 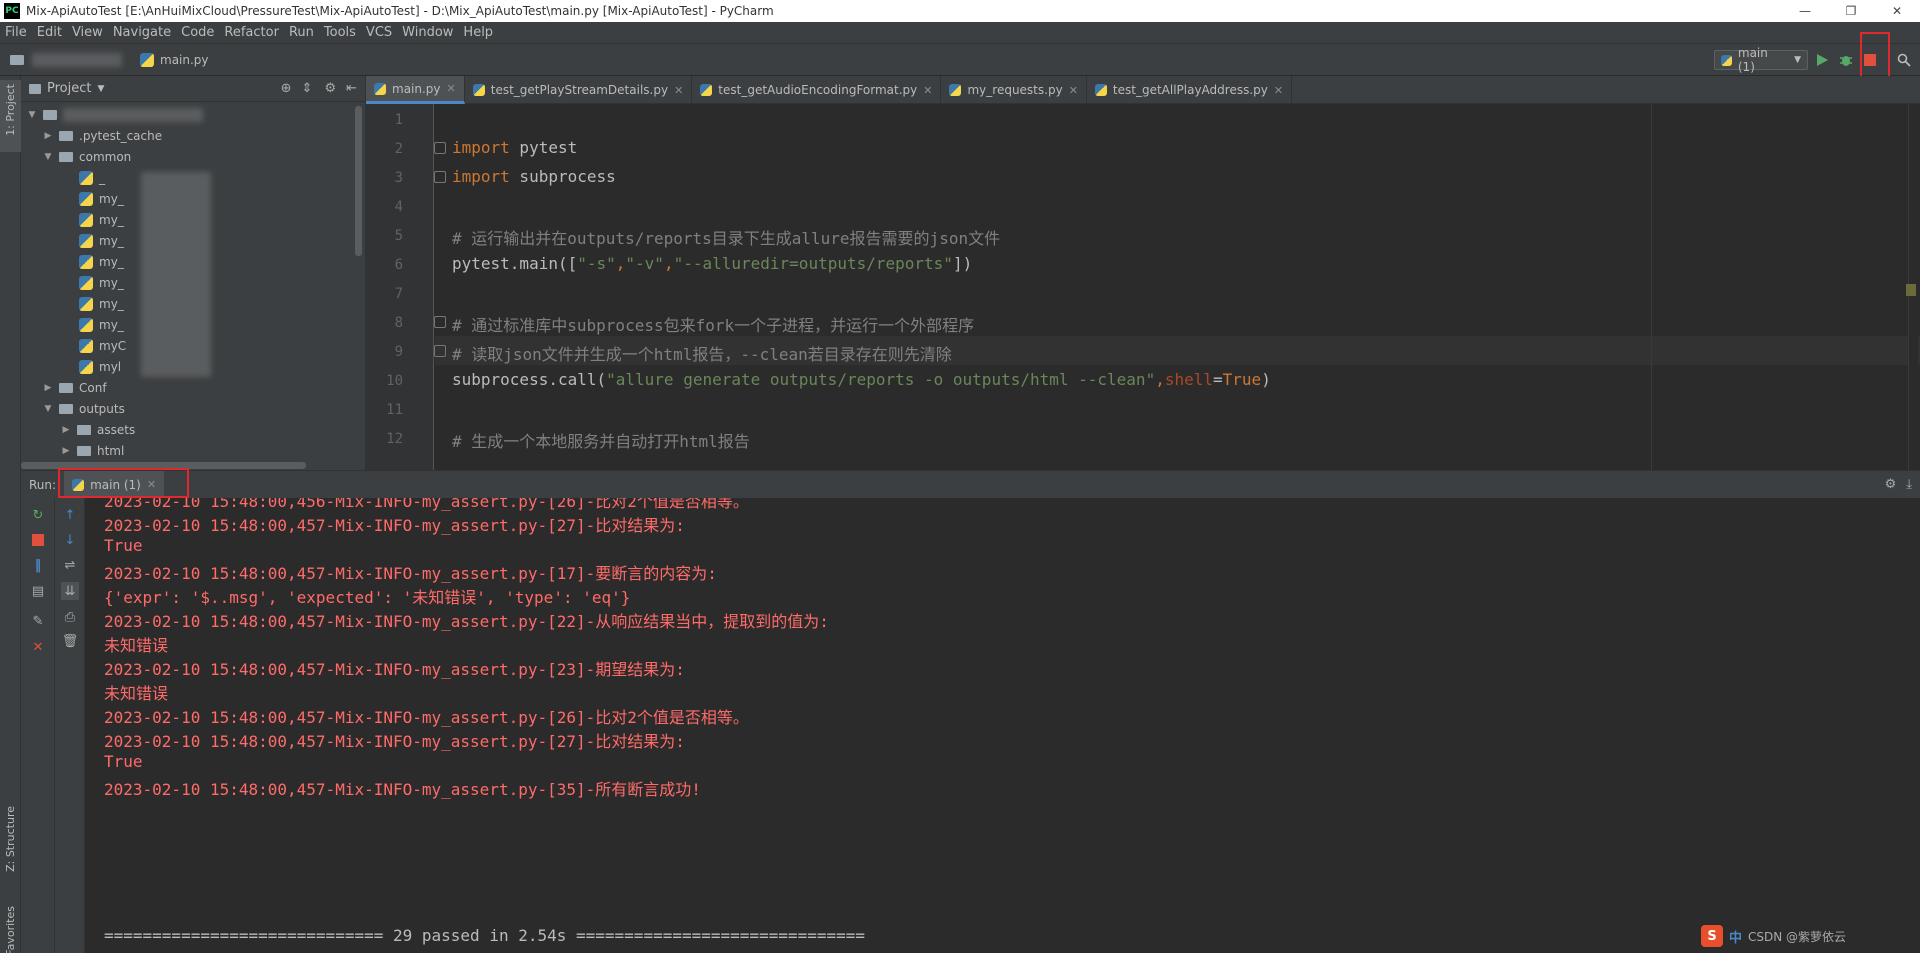 What do you see at coordinates (398, 294) in the screenshot?
I see `line-number: 7` at bounding box center [398, 294].